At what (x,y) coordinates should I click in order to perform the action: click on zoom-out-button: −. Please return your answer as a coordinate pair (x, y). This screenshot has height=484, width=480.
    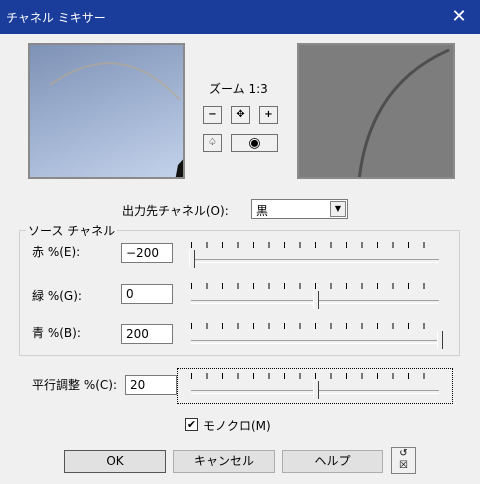
    Looking at the image, I should click on (212, 115).